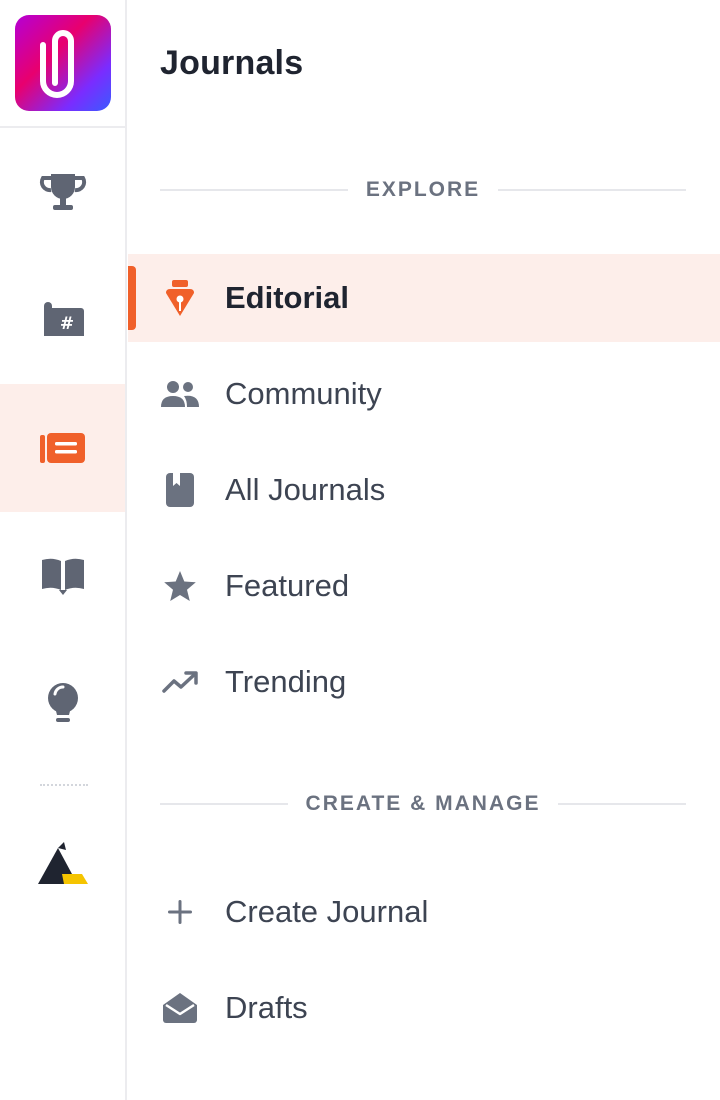  Describe the element at coordinates (180, 298) in the screenshot. I see `pen-nib-icon` at that location.